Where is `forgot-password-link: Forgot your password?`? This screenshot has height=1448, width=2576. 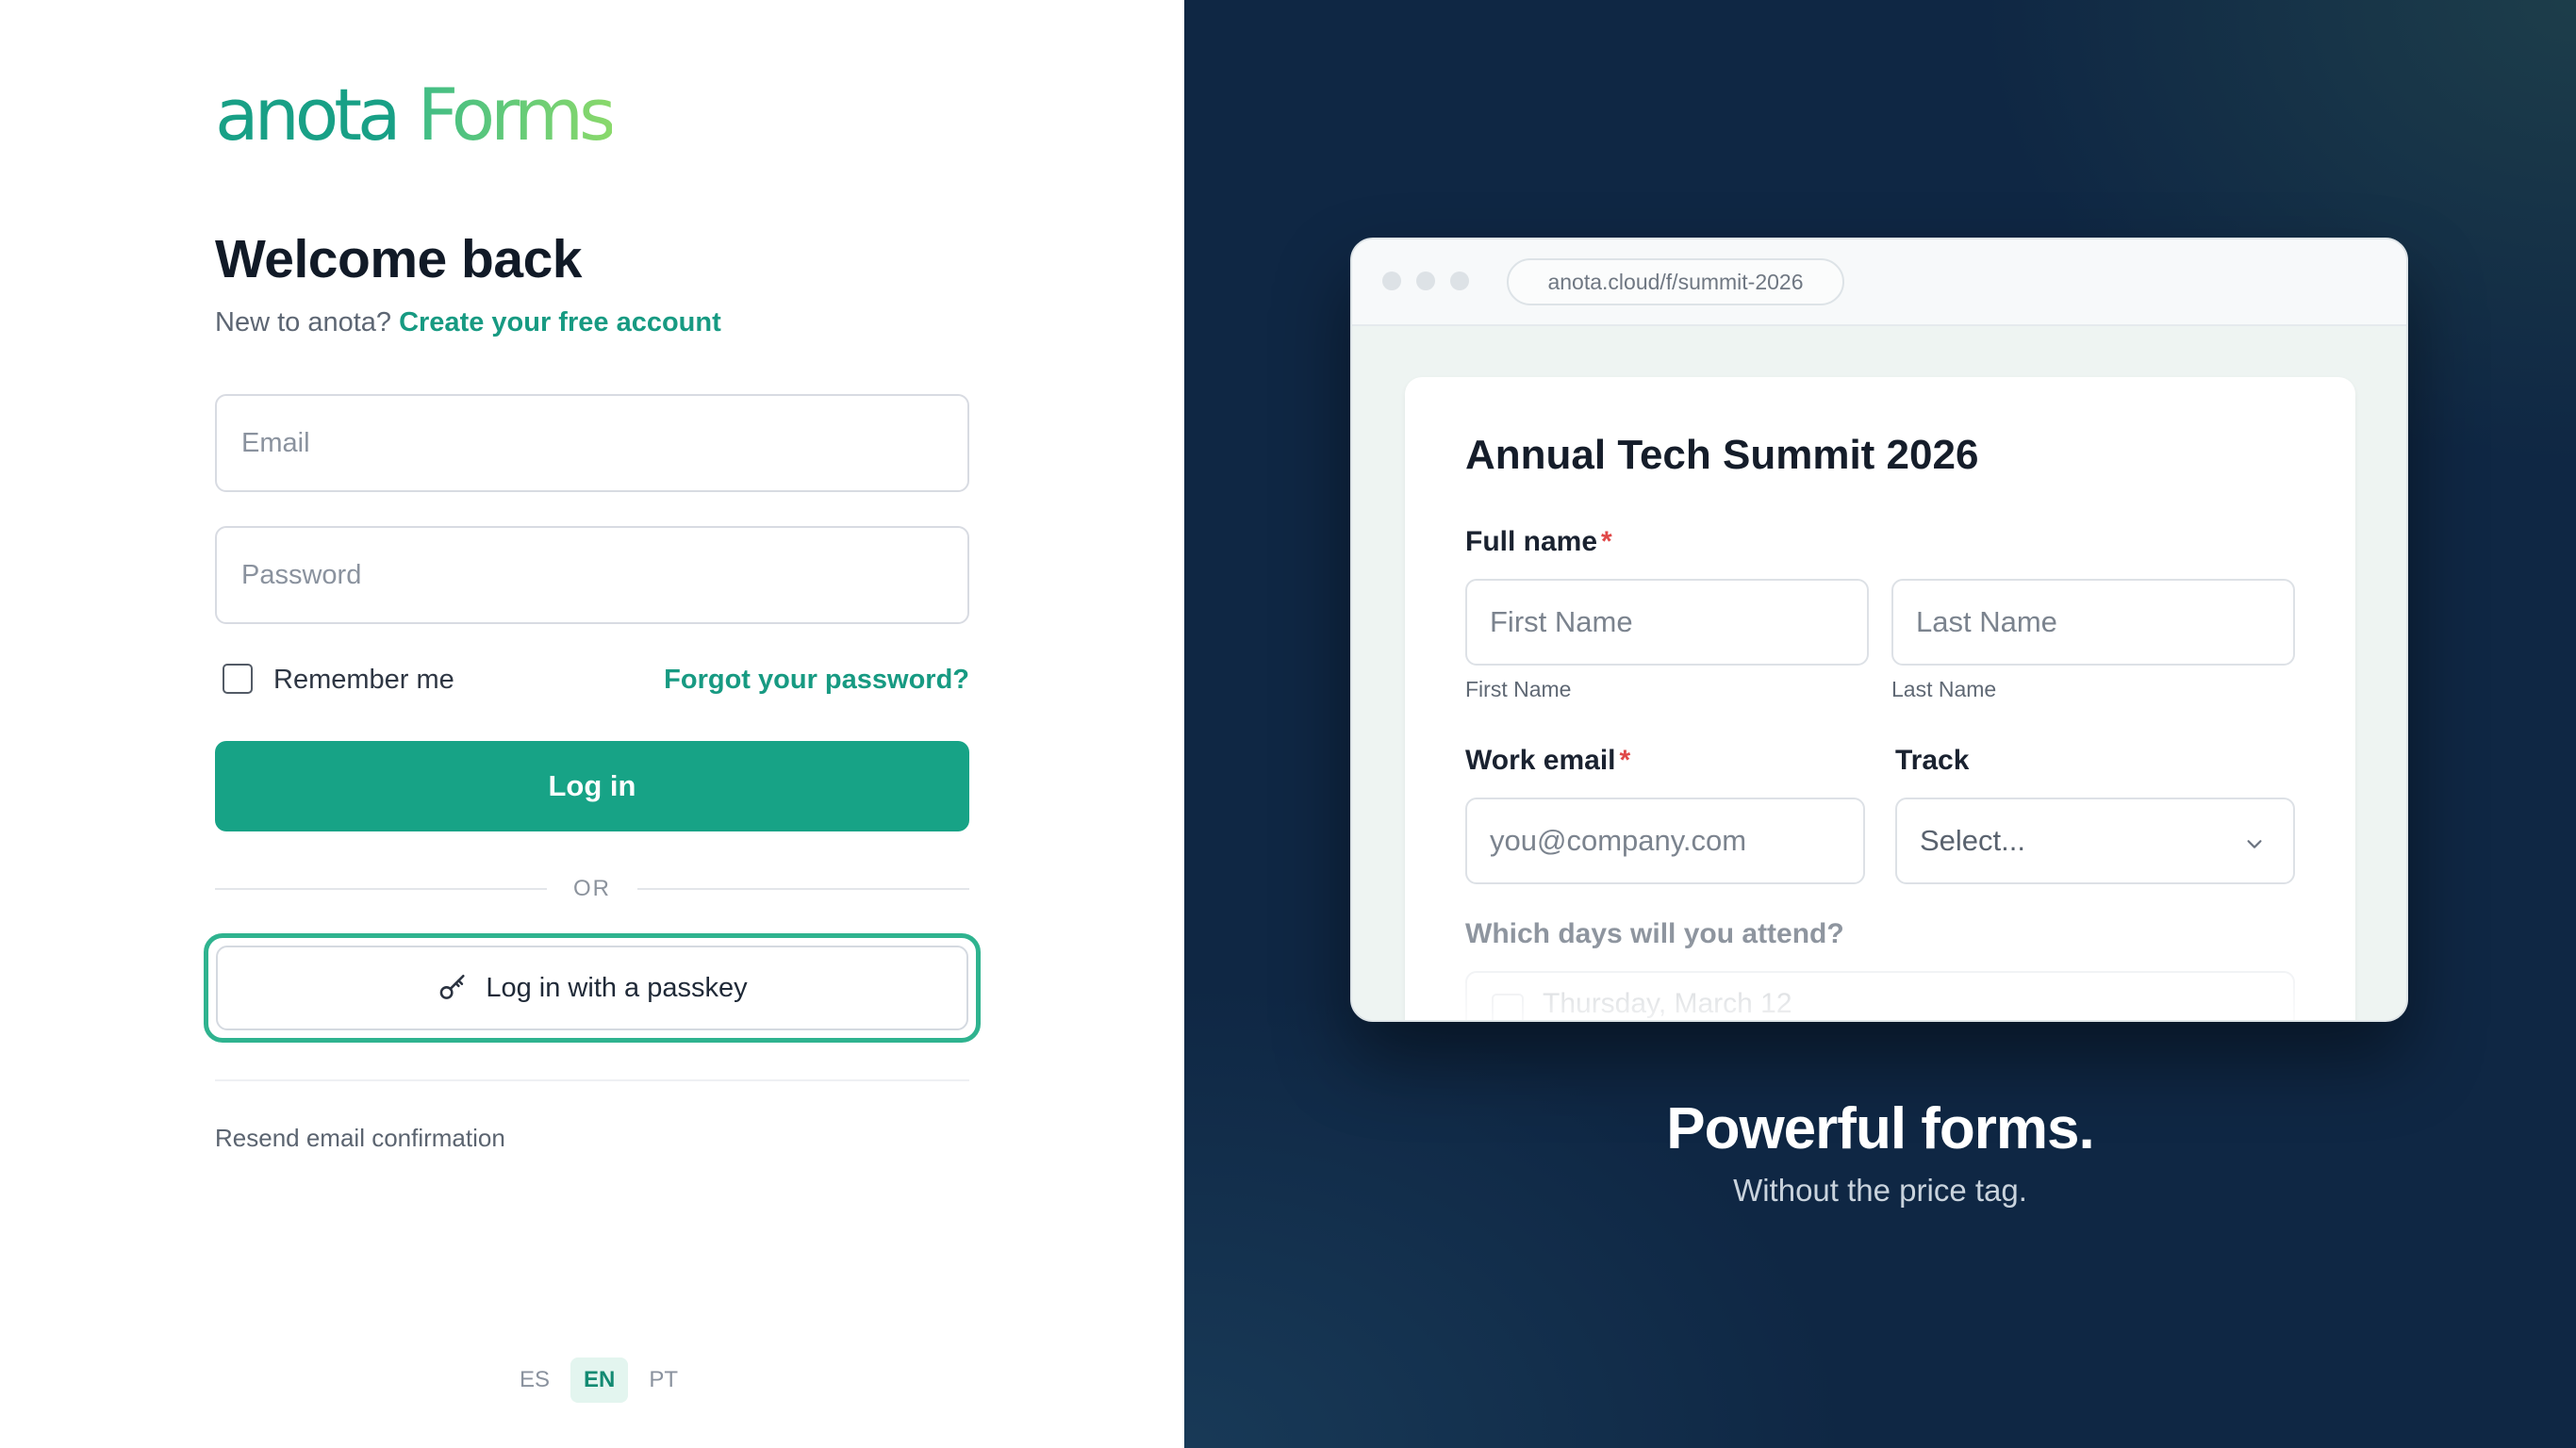
forgot-password-link: Forgot your password? is located at coordinates (816, 680).